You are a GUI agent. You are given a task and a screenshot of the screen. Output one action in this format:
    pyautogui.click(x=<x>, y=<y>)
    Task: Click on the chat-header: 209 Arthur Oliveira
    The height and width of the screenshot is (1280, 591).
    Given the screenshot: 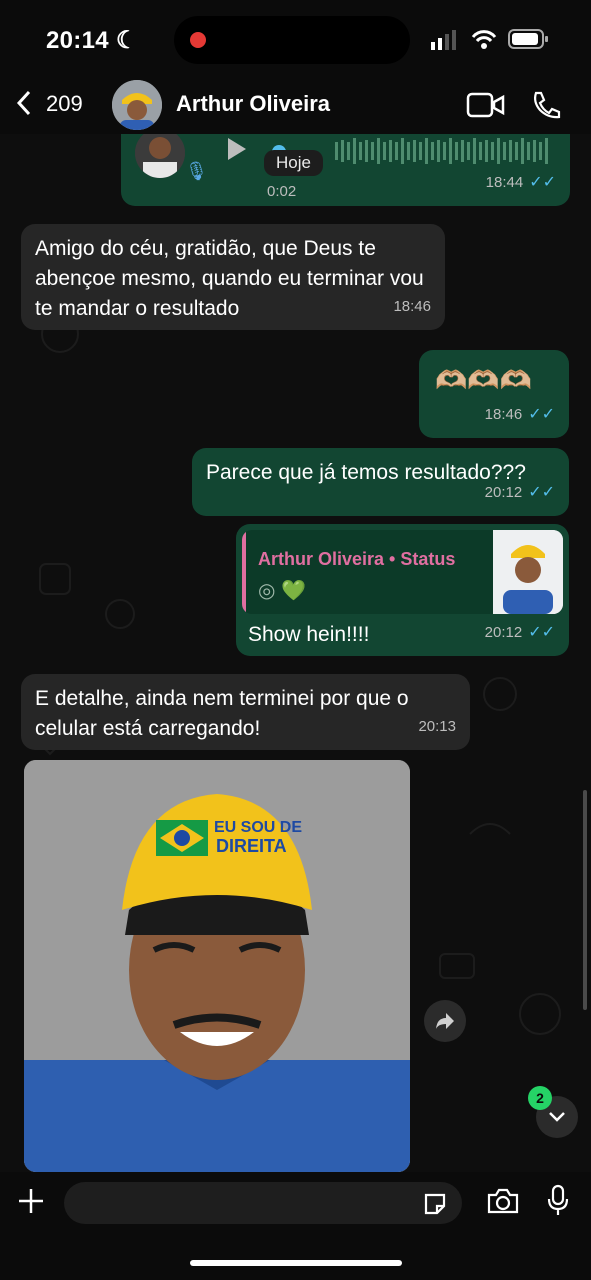 What is the action you would take?
    pyautogui.click(x=295, y=106)
    